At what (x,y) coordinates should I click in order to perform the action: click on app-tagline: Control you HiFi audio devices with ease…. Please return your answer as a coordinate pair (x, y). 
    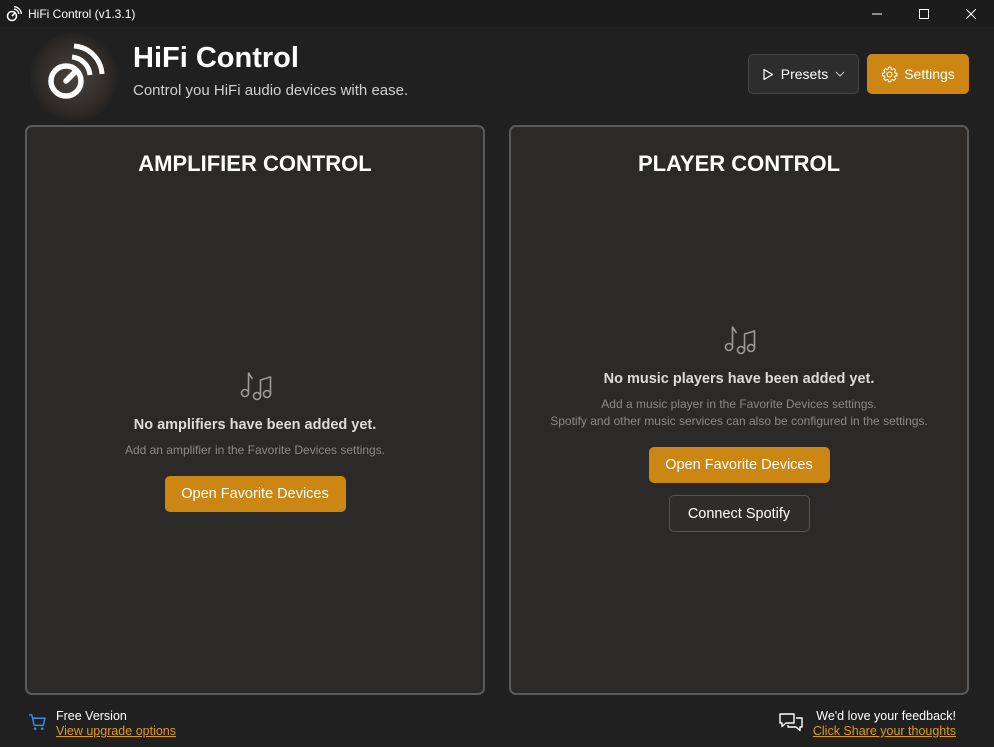
    Looking at the image, I should click on (271, 90).